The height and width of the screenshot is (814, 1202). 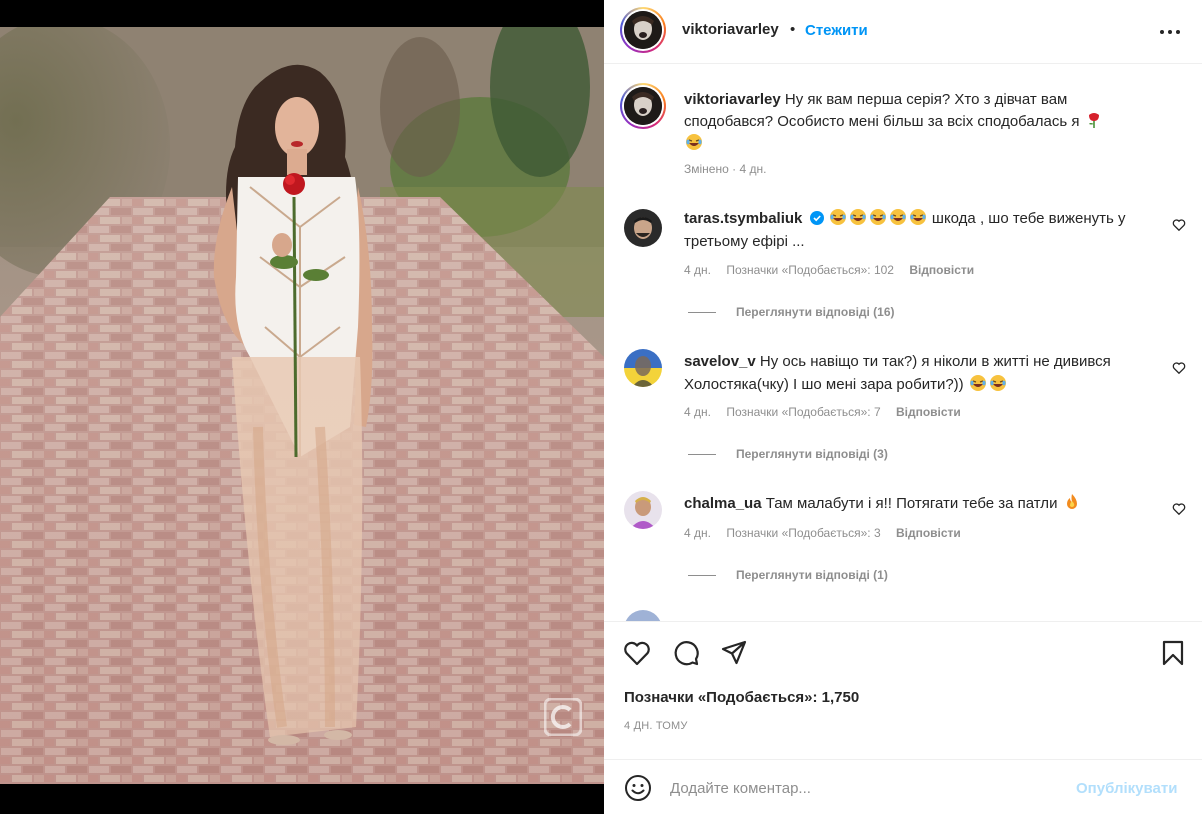 What do you see at coordinates (791, 312) in the screenshot?
I see `view-replies-button: Переглянути відповіді (16)` at bounding box center [791, 312].